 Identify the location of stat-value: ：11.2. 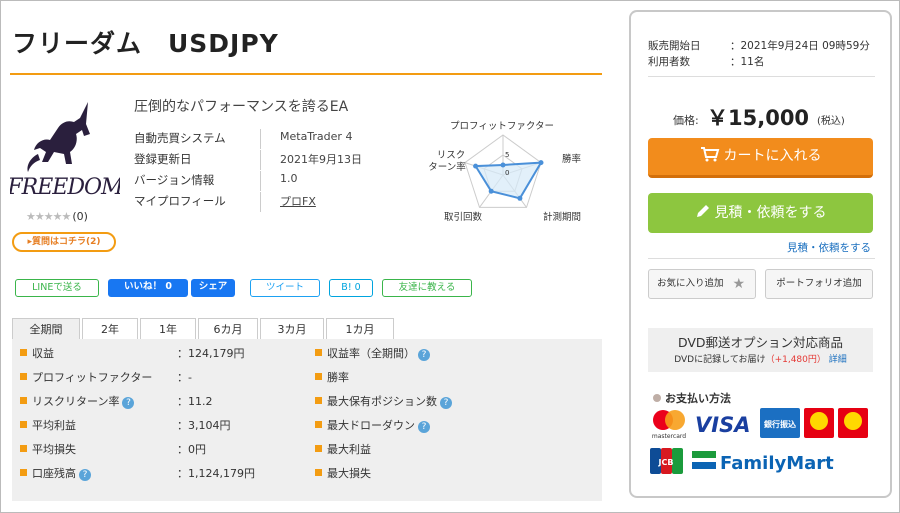
(195, 401).